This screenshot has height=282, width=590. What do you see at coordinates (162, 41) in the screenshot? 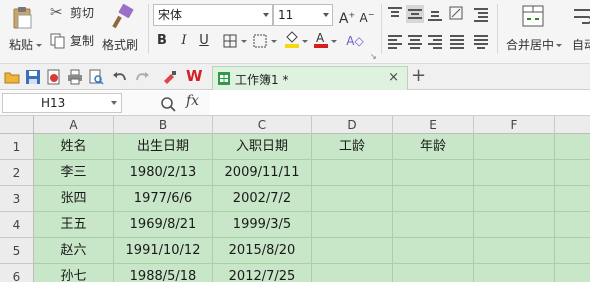
I see `bold-button: B` at bounding box center [162, 41].